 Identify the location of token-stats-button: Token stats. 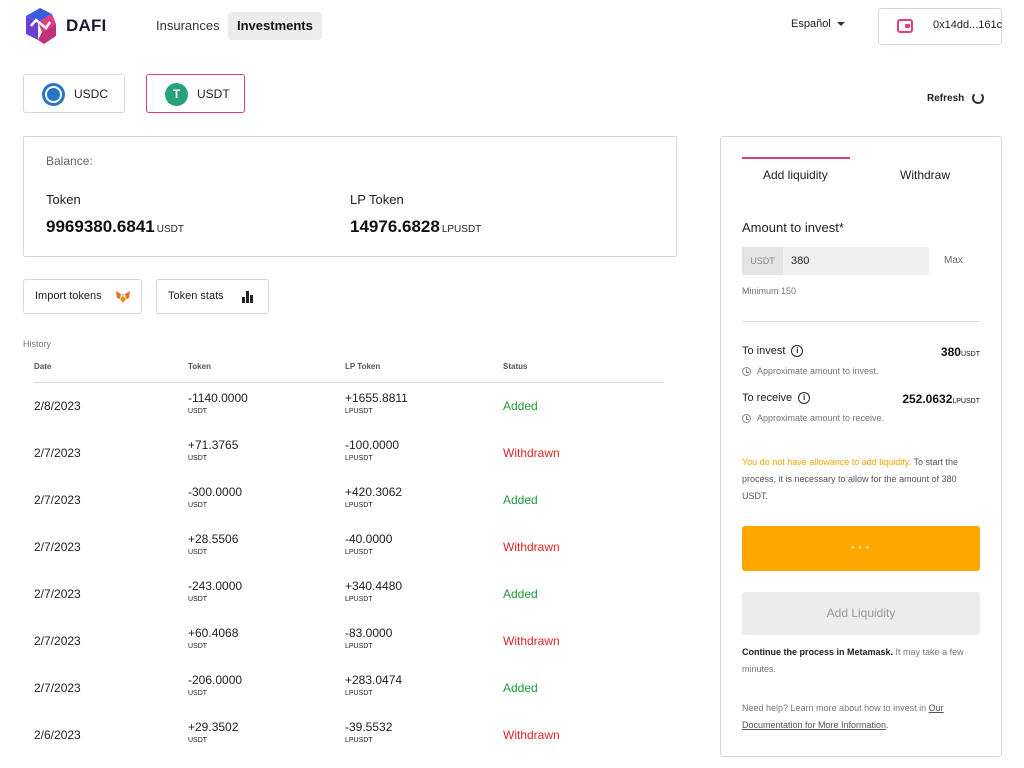
(212, 296).